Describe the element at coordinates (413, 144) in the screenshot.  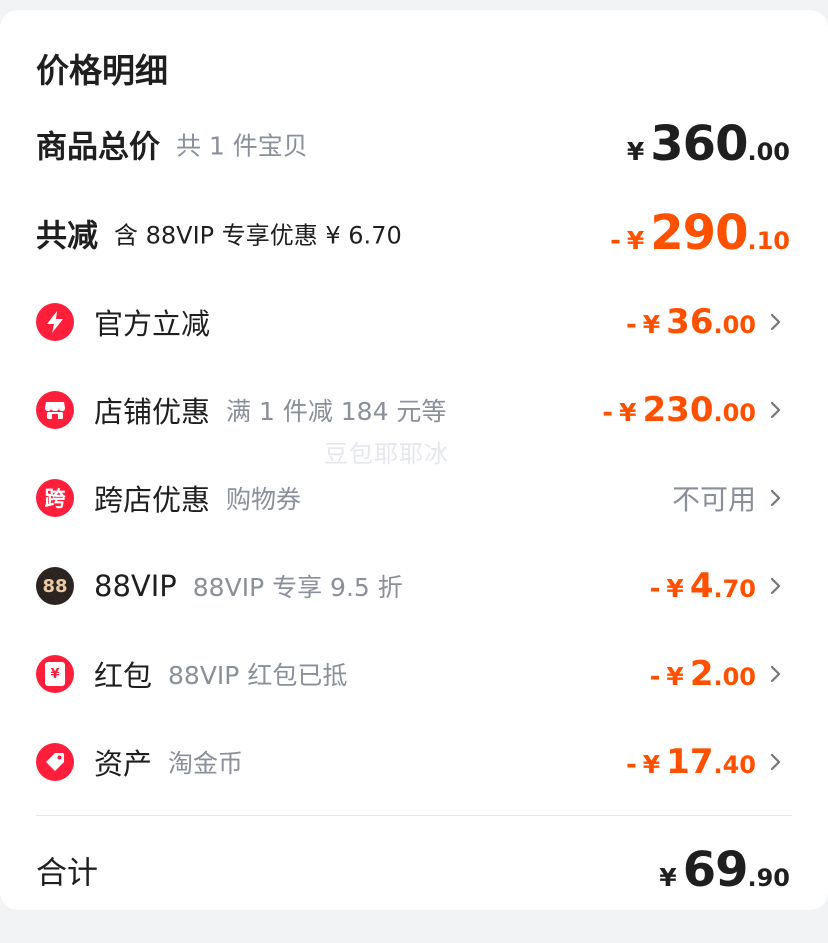
I see `goods-total-row: 商品总价 共 1 件宝贝 ¥ 360 .00` at that location.